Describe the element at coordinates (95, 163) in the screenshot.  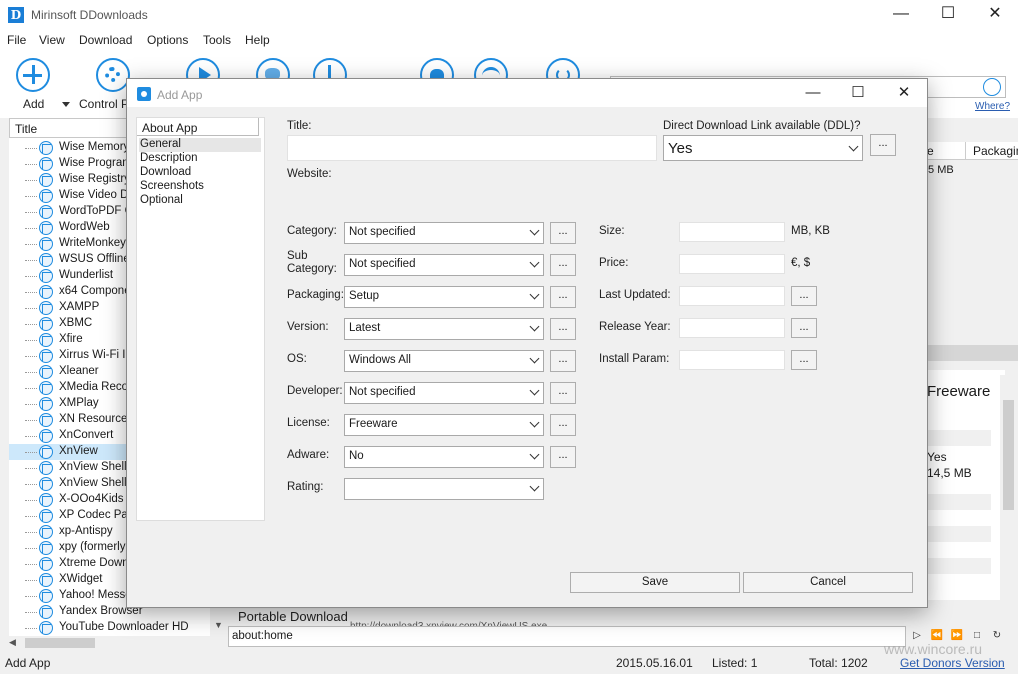
I see `list-item-label: Wise Program` at that location.